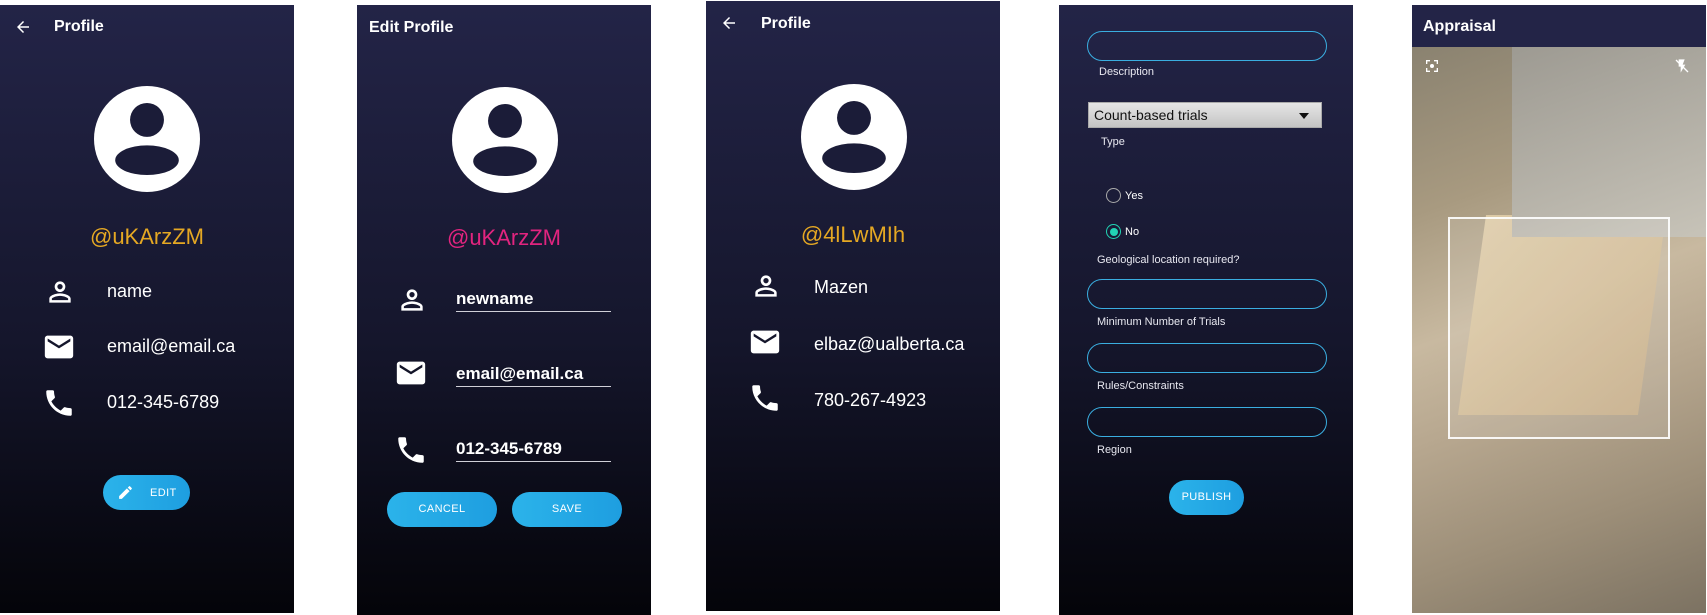 This screenshot has width=1707, height=615. Describe the element at coordinates (889, 344) in the screenshot. I see `profile-email: elbaz@ualberta.ca` at that location.